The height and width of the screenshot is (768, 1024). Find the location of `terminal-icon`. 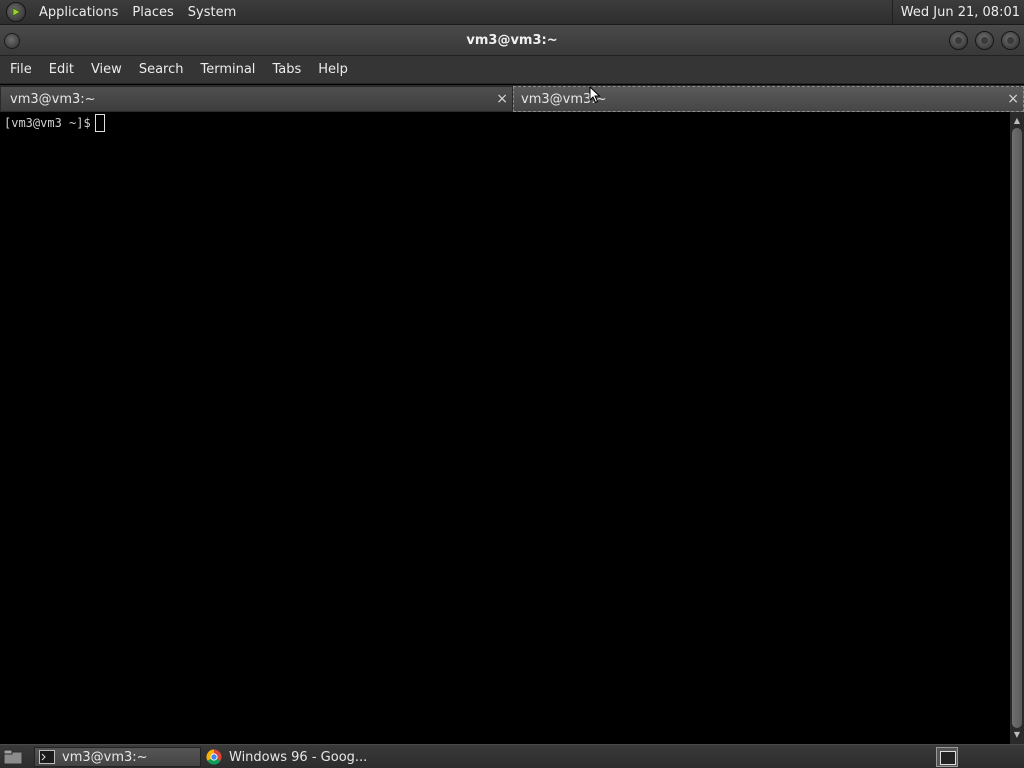

terminal-icon is located at coordinates (47, 757).